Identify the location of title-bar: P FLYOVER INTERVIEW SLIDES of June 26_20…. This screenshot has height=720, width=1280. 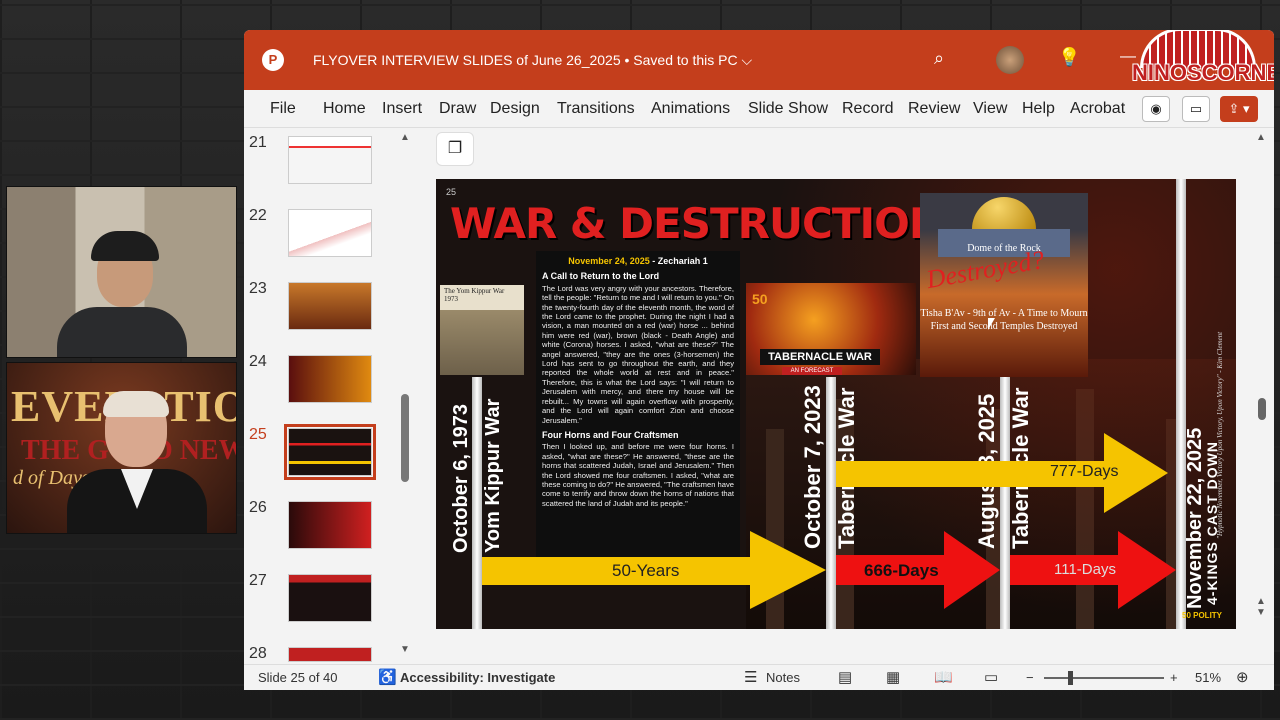
(759, 60).